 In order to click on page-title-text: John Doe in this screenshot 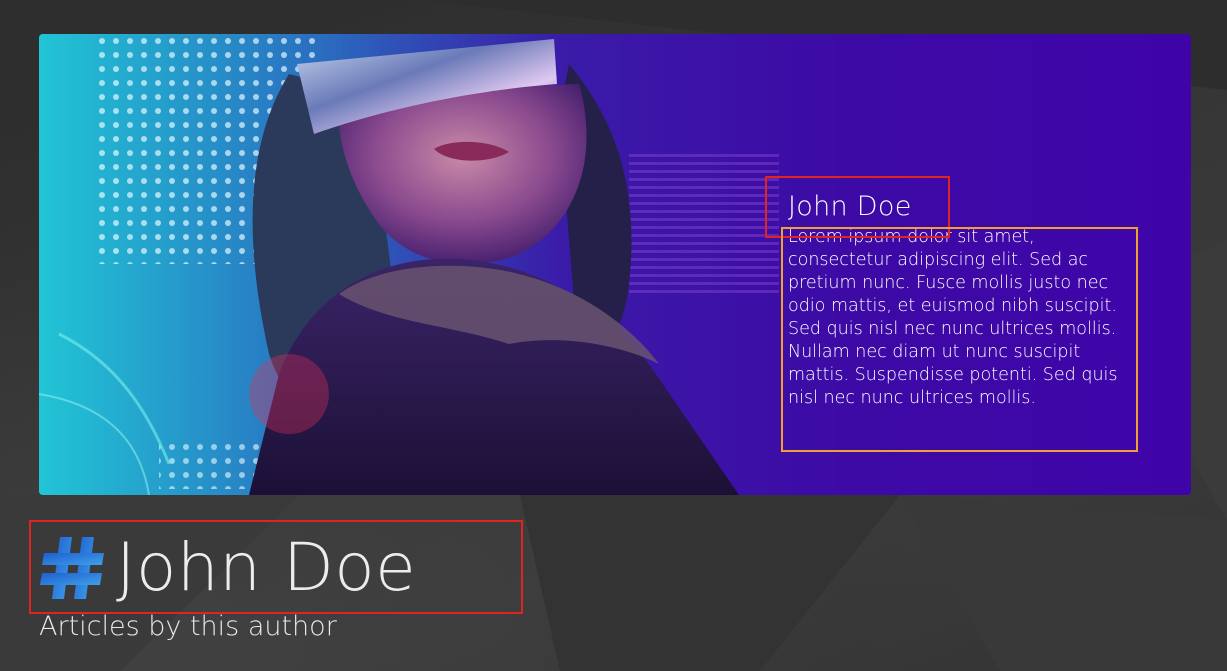, I will do `click(266, 567)`.